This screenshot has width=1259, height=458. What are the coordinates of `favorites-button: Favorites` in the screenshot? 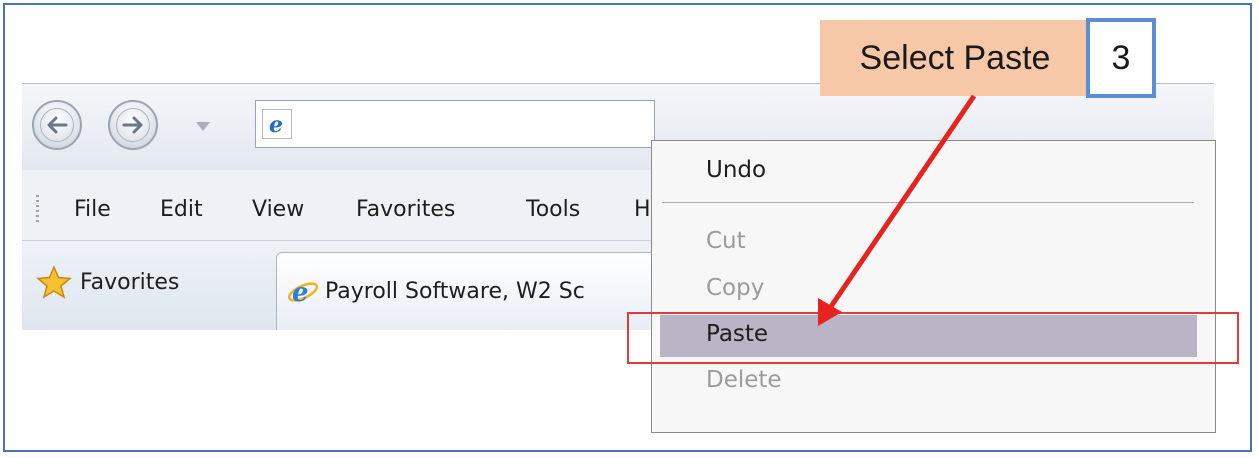 It's located at (107, 282).